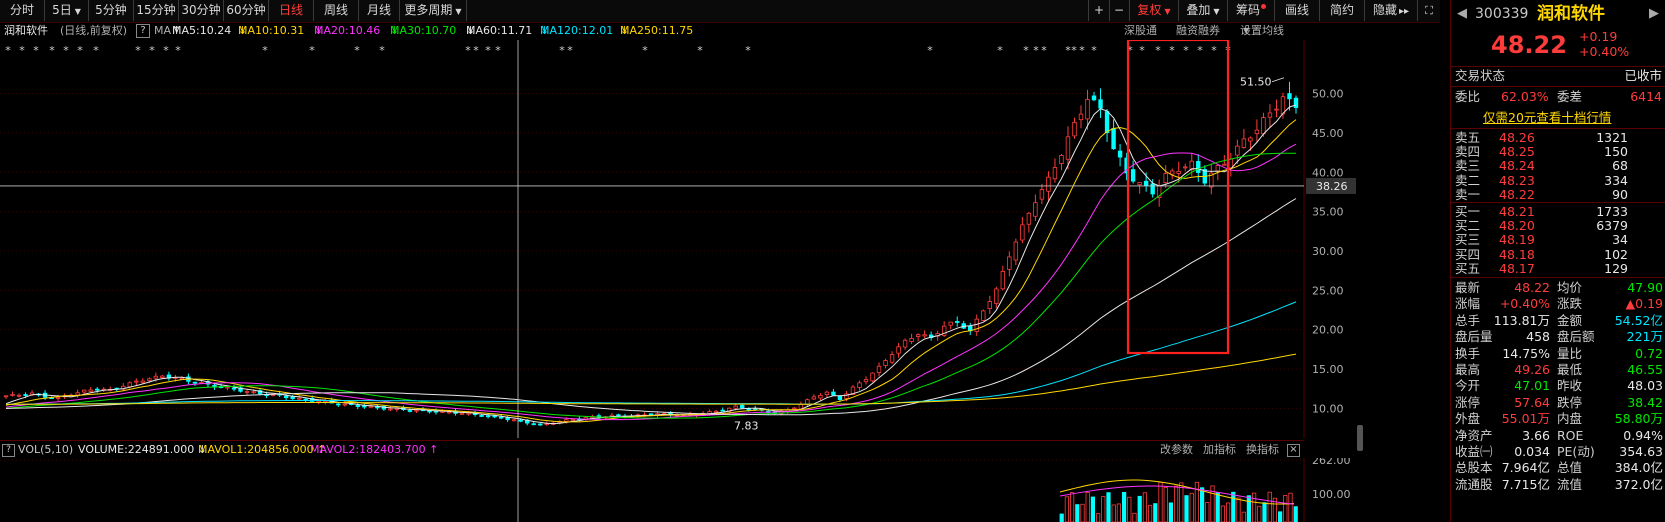 This screenshot has width=1665, height=522. Describe the element at coordinates (1256, 82) in the screenshot. I see `high-price-label: 51.50` at that location.